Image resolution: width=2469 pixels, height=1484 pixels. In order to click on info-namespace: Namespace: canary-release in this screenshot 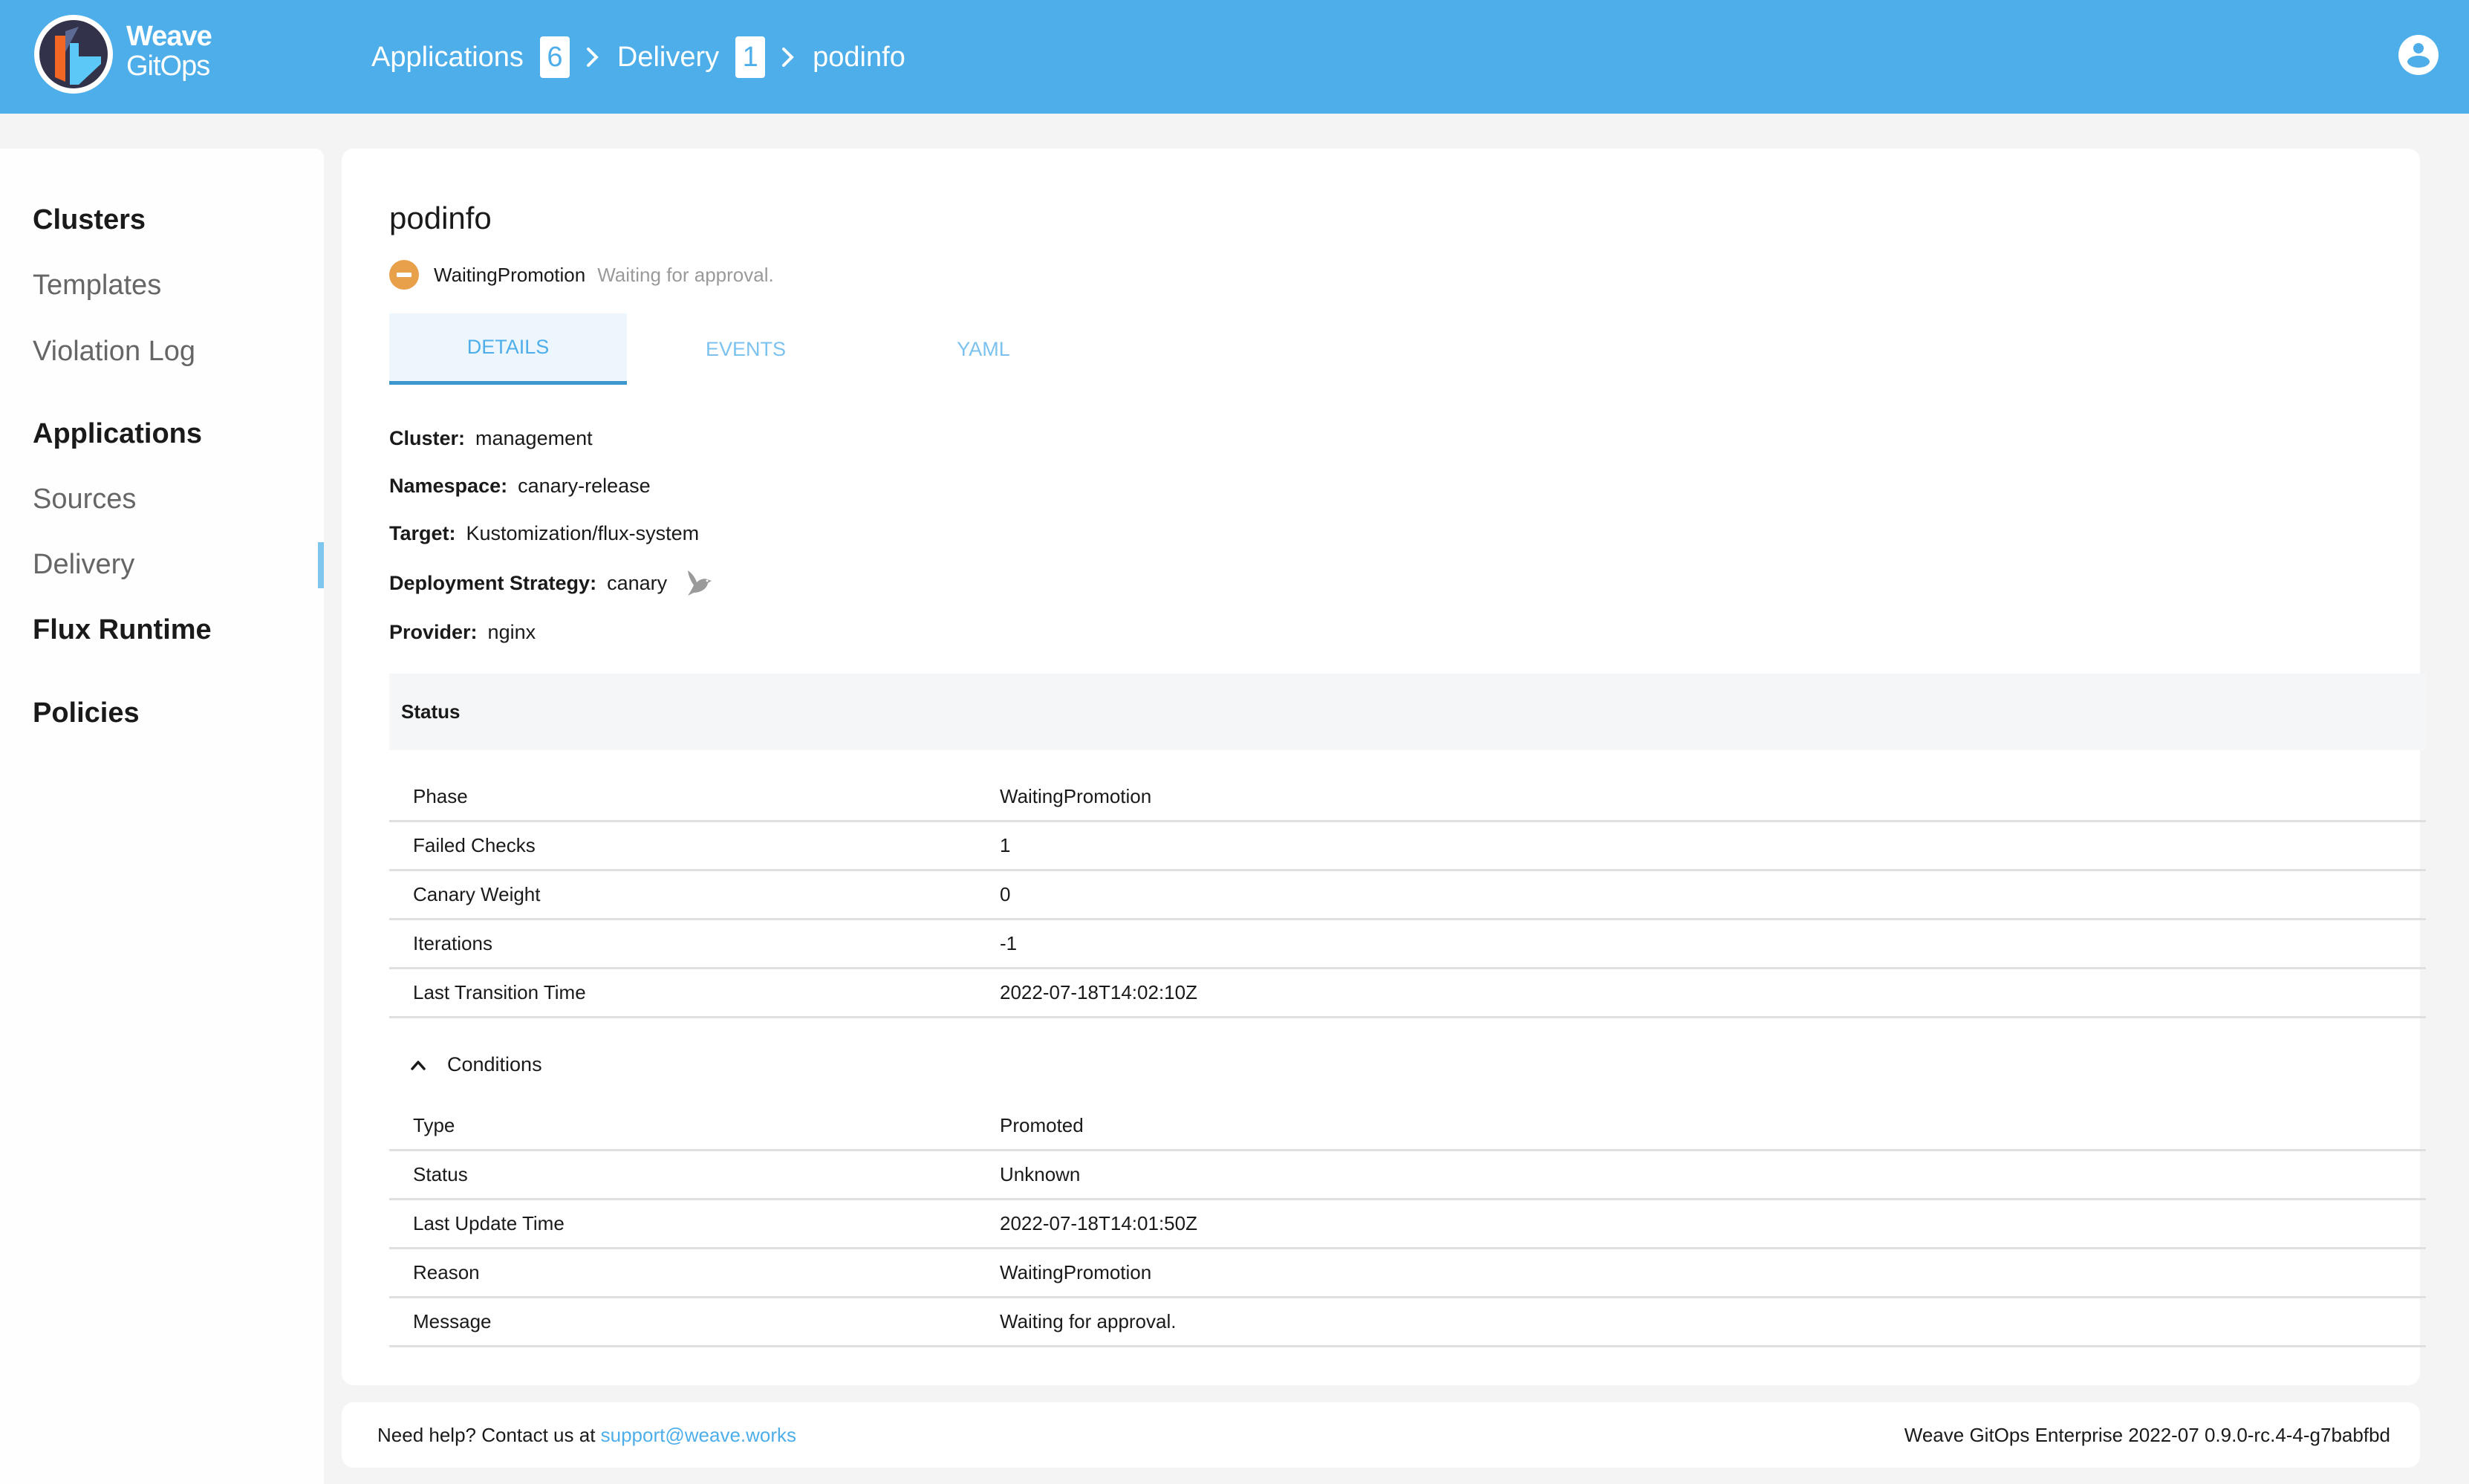, I will do `click(520, 487)`.